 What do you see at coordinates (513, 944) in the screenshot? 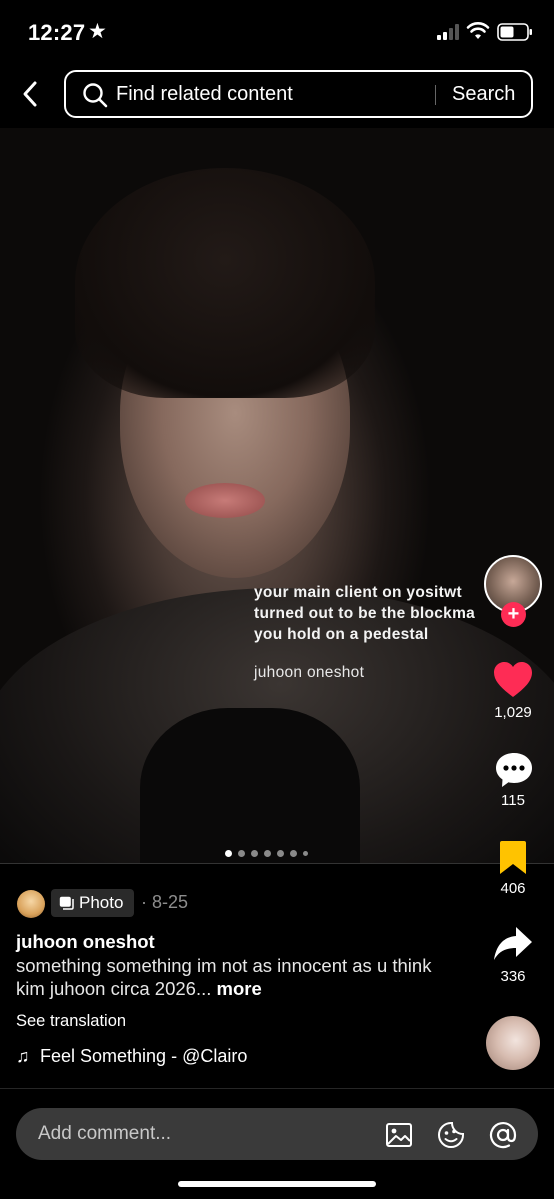
I see `share-icon` at bounding box center [513, 944].